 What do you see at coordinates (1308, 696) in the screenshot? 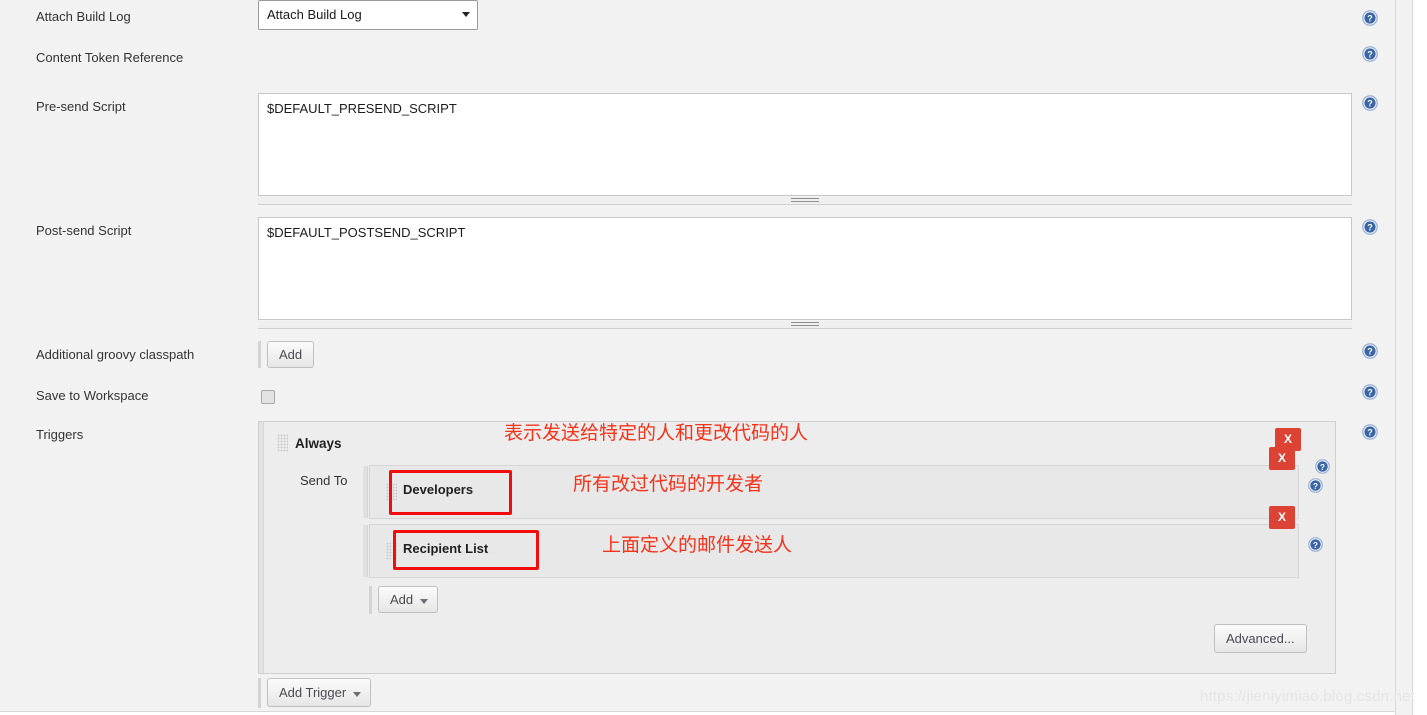
I see `watermark: https://jieniyimiao.blog.csdn.net` at bounding box center [1308, 696].